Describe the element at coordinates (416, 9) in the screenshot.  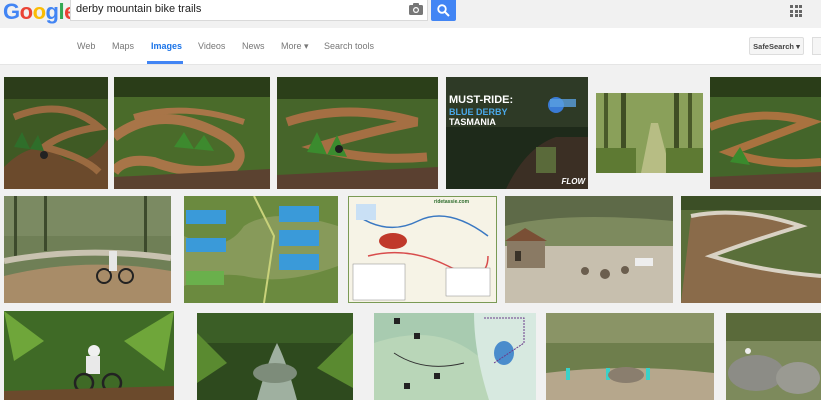
I see `camera-icon` at that location.